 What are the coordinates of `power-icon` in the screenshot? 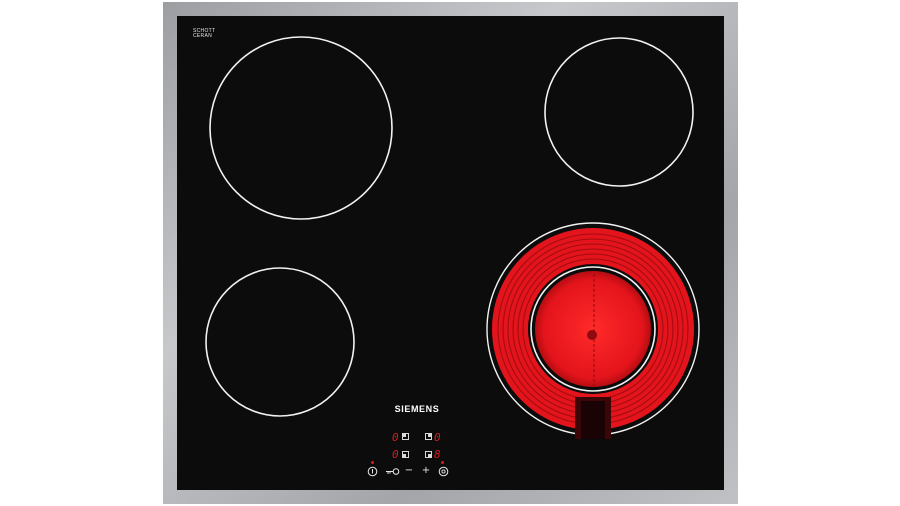 It's located at (372, 473).